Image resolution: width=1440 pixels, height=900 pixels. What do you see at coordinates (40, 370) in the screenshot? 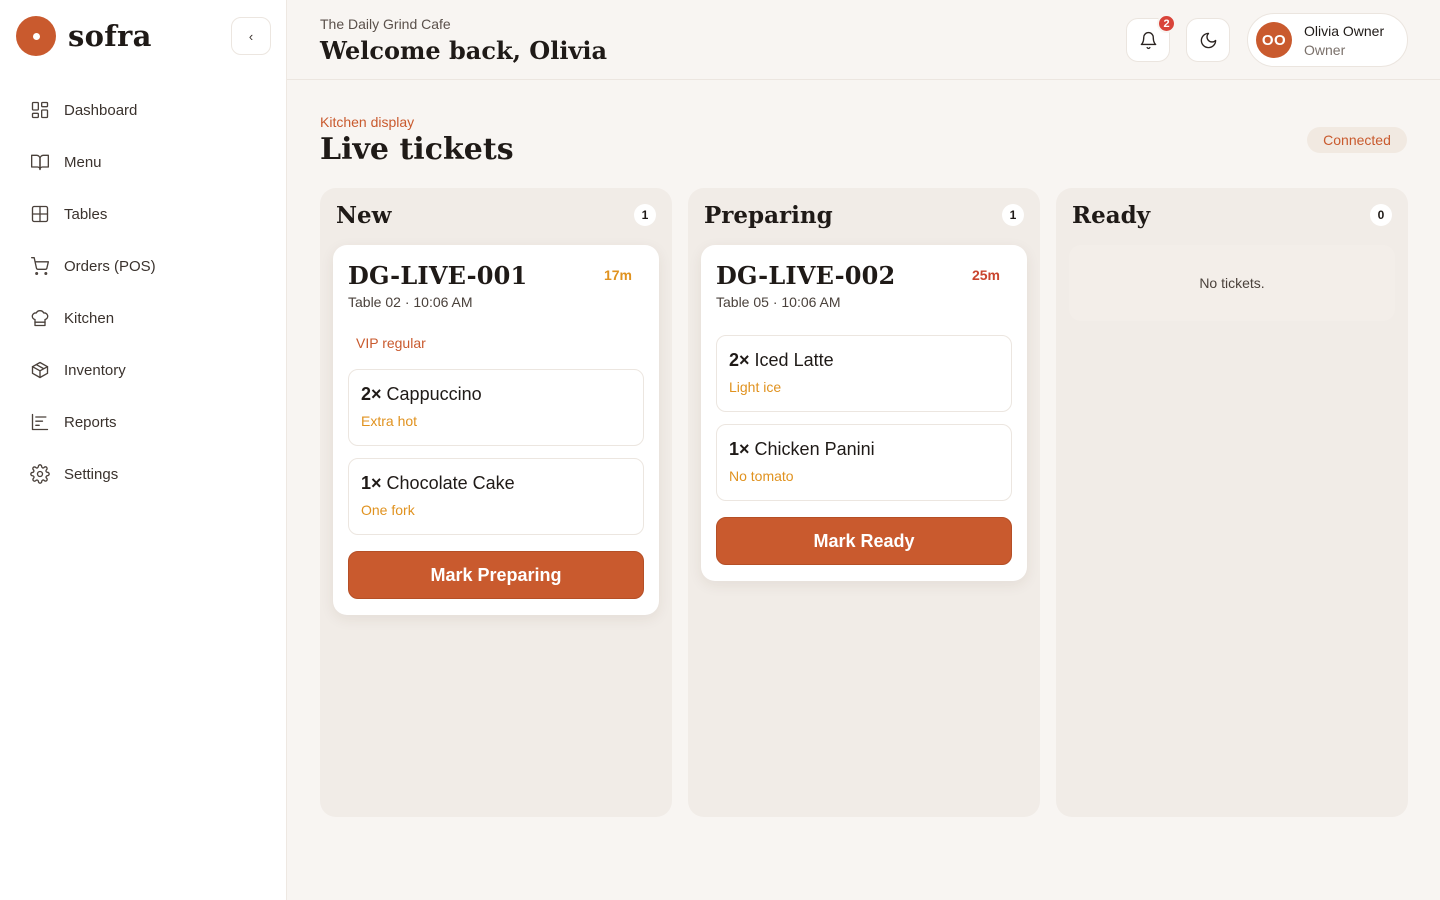
I see `box-icon` at bounding box center [40, 370].